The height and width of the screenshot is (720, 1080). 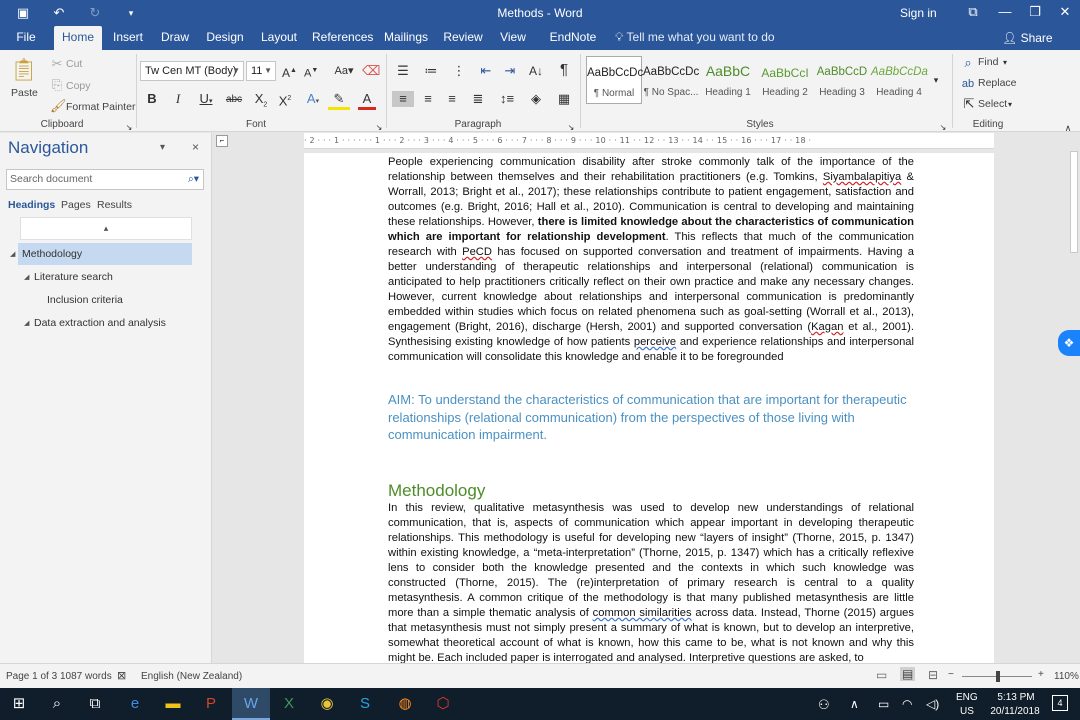 What do you see at coordinates (842, 80) in the screenshot?
I see `style-heading-3: AaBbCcD Heading 3` at bounding box center [842, 80].